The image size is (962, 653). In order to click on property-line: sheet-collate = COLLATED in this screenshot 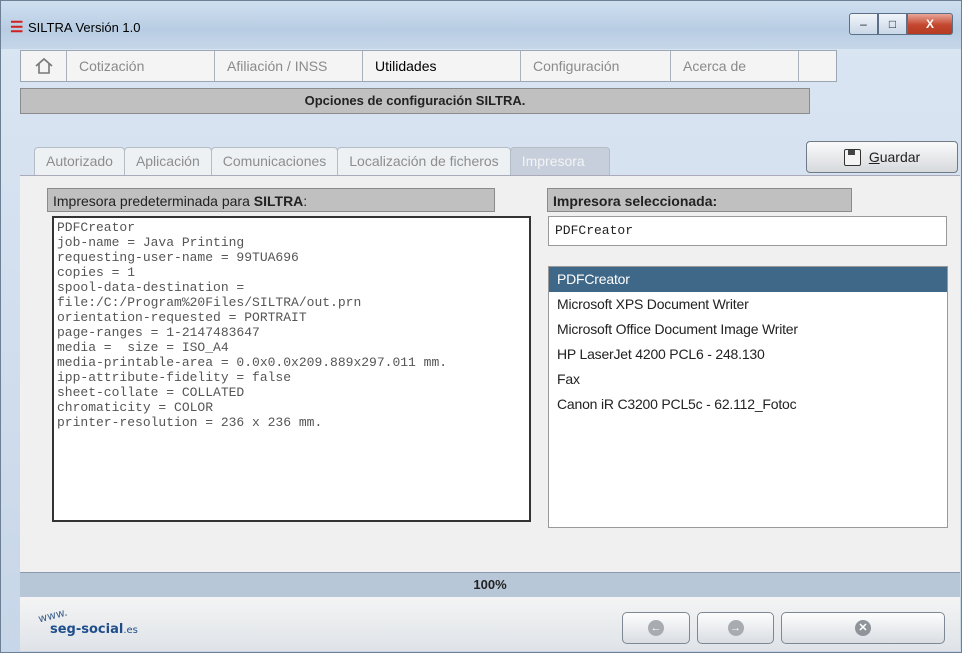, I will do `click(151, 392)`.